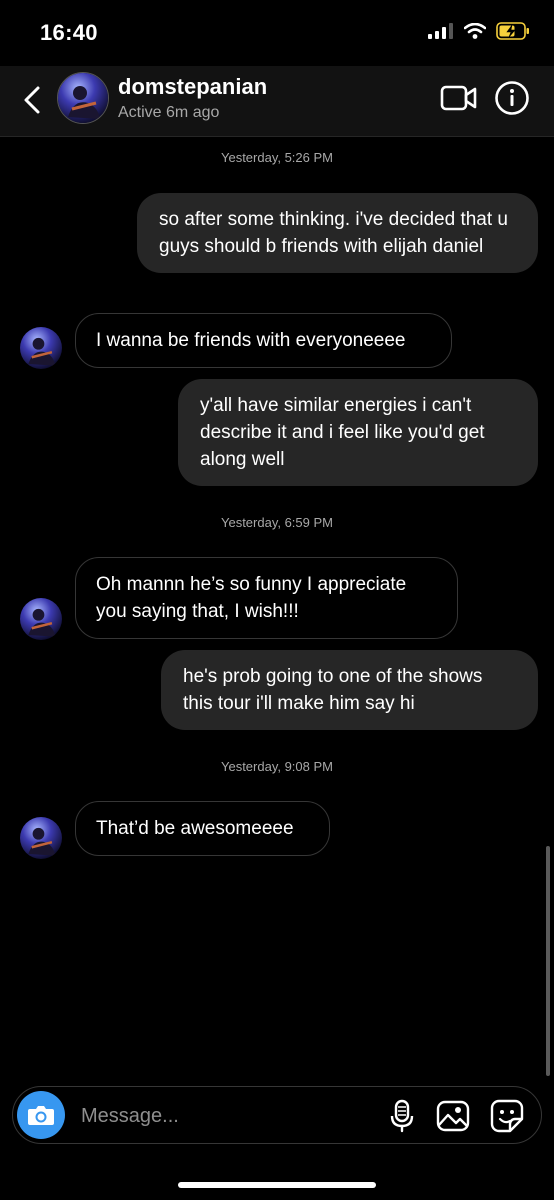 The image size is (554, 1200). Describe the element at coordinates (277, 101) in the screenshot. I see `chat-header: domstepanian Active 6m ago` at that location.